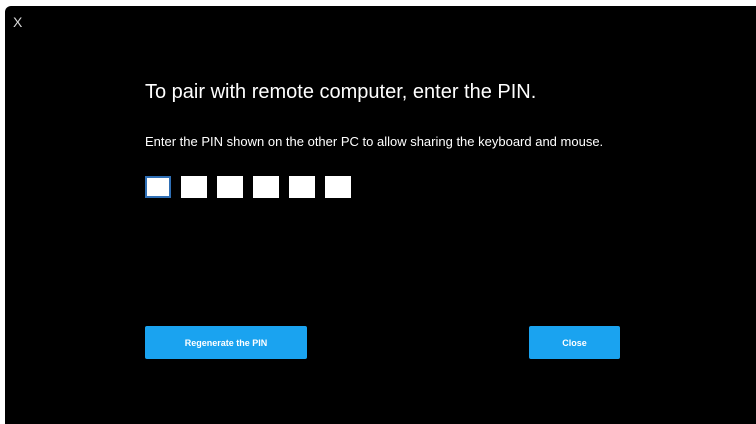 This screenshot has height=424, width=756. What do you see at coordinates (226, 342) in the screenshot?
I see `regenerate-pin-button: Regenerate the PIN` at bounding box center [226, 342].